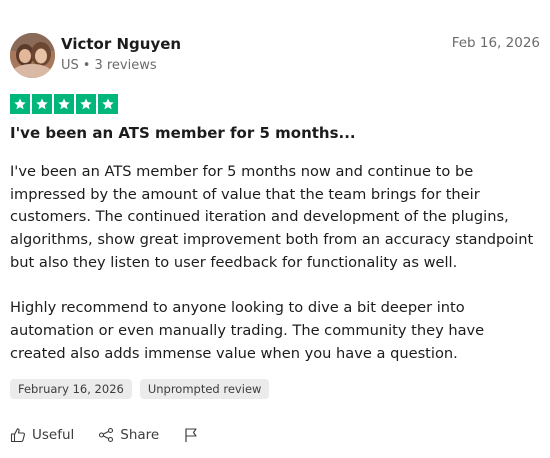  I want to click on avatar-photo, so click(32, 55).